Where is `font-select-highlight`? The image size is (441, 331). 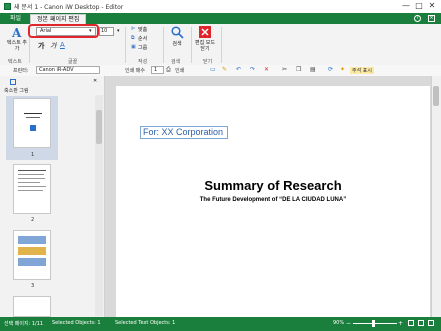
font-select-highlight is located at coordinates (63, 31).